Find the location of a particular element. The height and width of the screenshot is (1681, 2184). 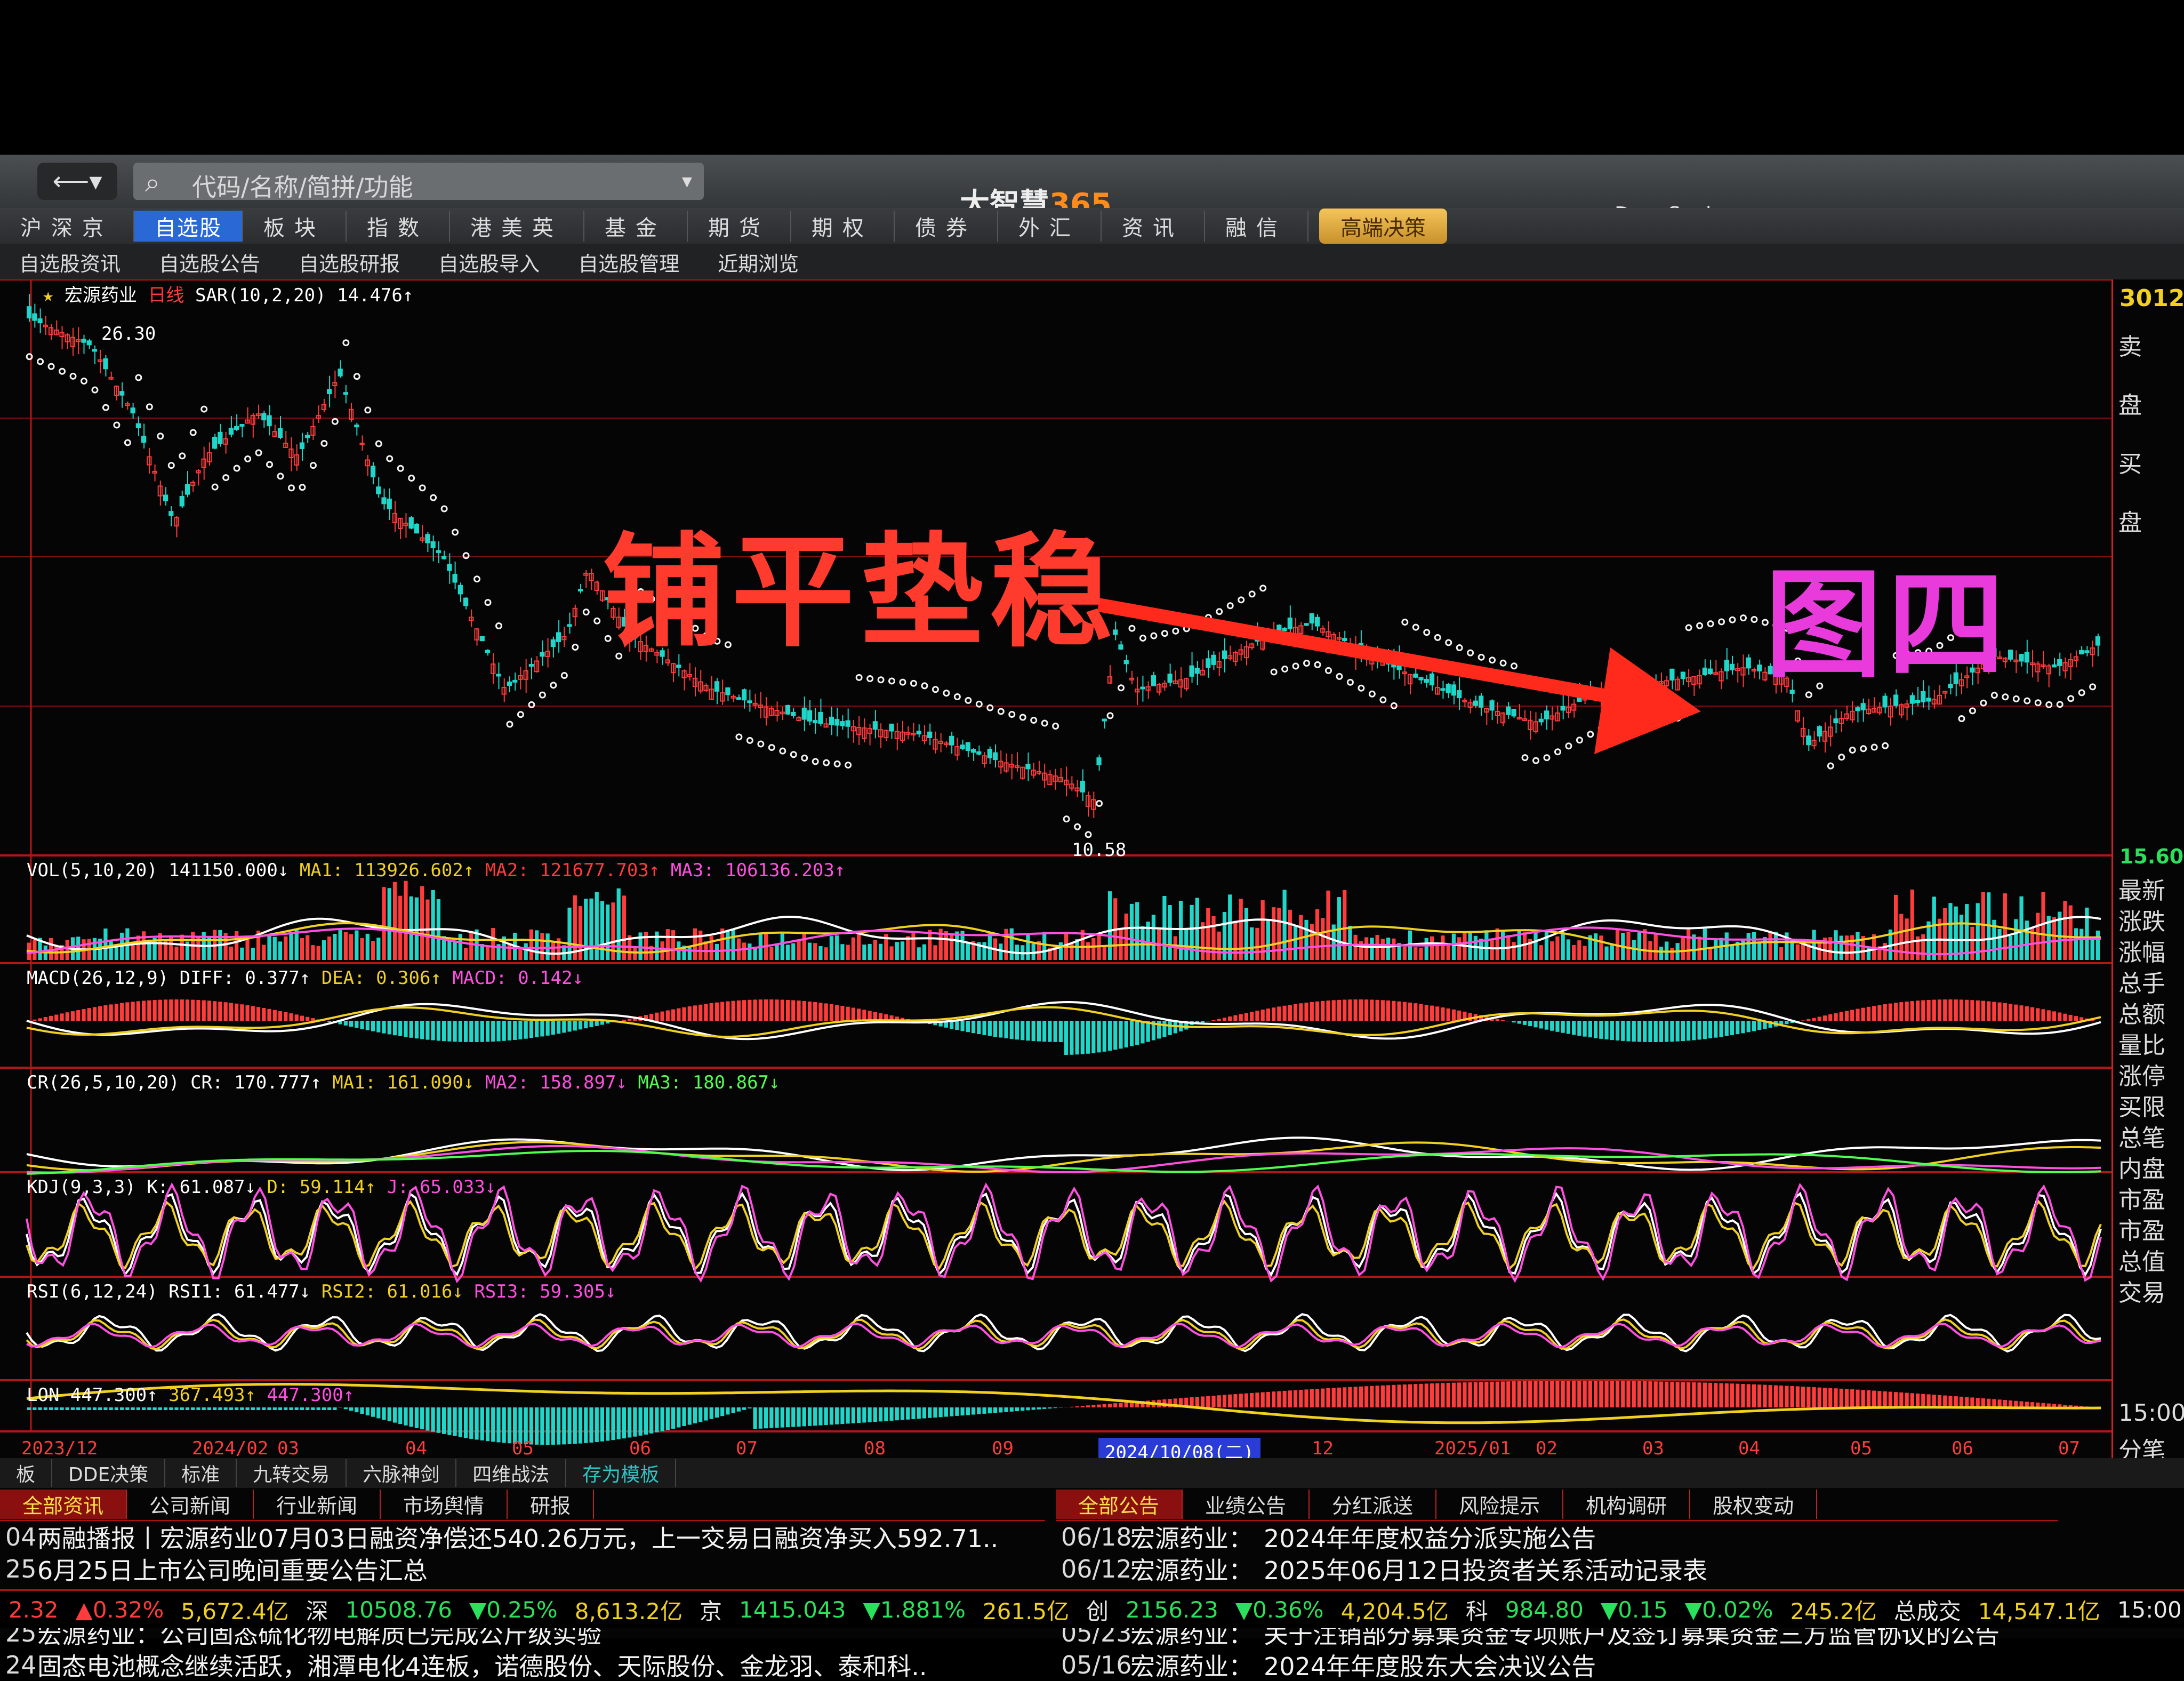

nav-tab-10: 资讯 is located at coordinates (1153, 227).